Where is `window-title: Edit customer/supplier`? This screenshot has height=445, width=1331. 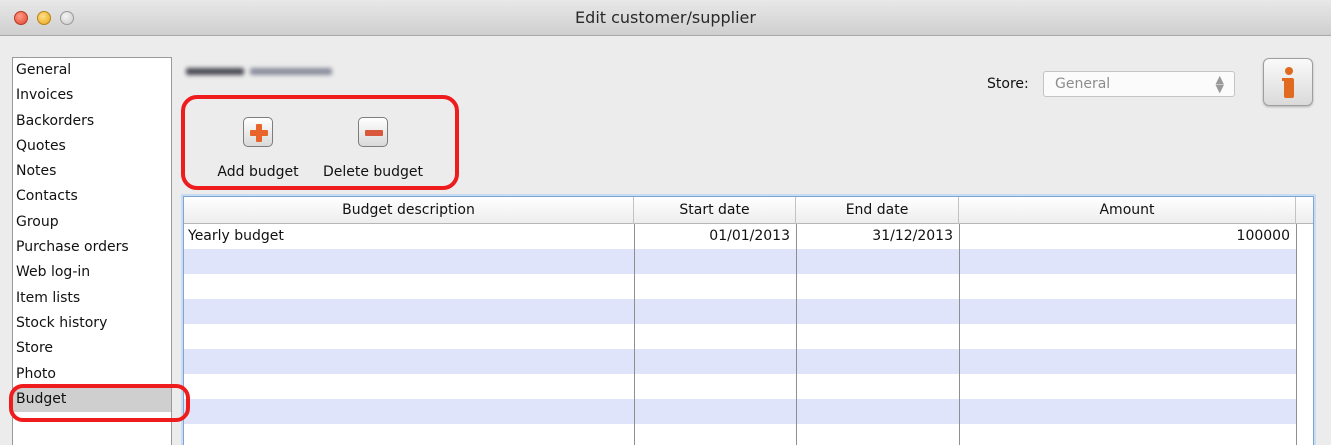
window-title: Edit customer/supplier is located at coordinates (665, 17).